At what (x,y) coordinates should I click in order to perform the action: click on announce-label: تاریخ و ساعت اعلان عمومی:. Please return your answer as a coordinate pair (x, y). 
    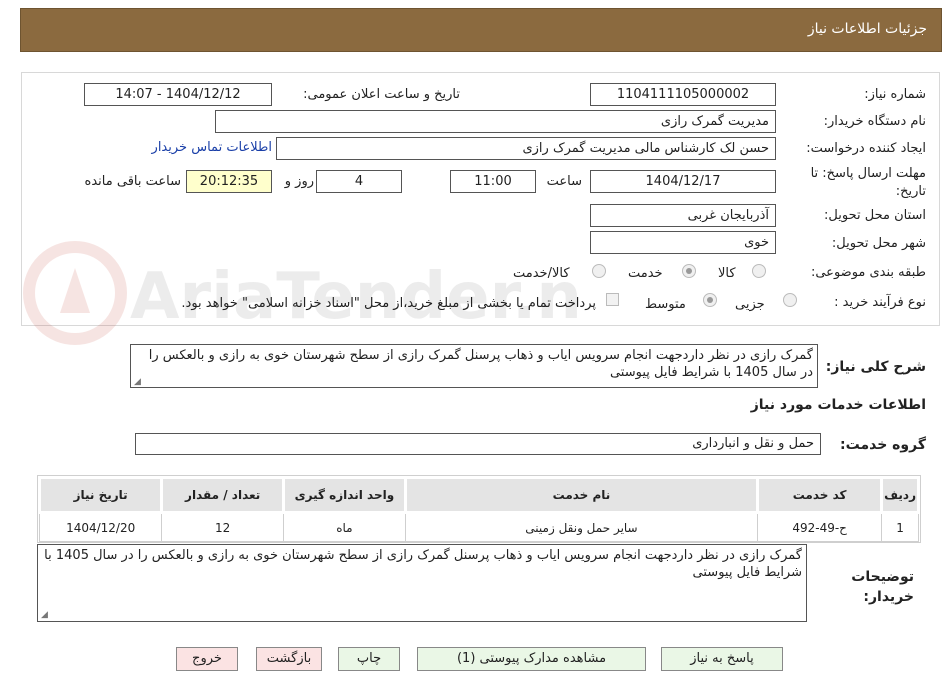
    Looking at the image, I should click on (381, 94).